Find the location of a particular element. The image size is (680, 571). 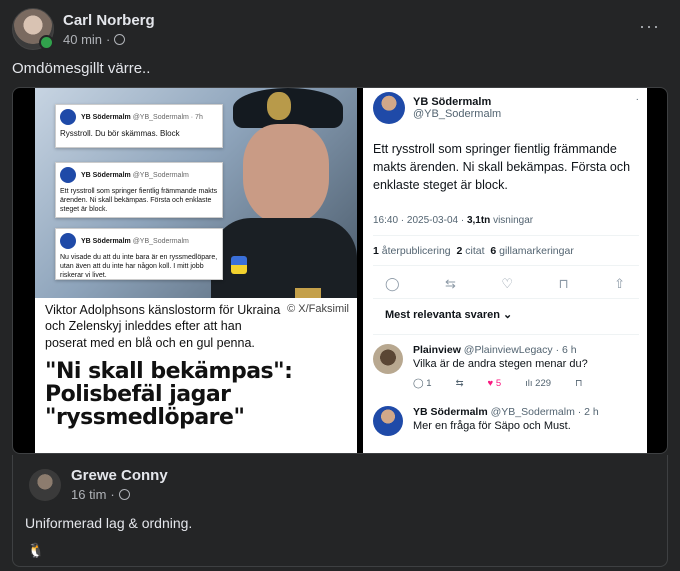

officer-face is located at coordinates (286, 174).